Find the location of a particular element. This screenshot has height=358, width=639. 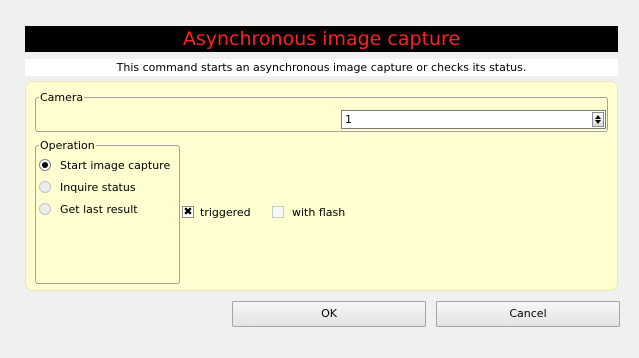

with-flash-label: with flash is located at coordinates (318, 212).